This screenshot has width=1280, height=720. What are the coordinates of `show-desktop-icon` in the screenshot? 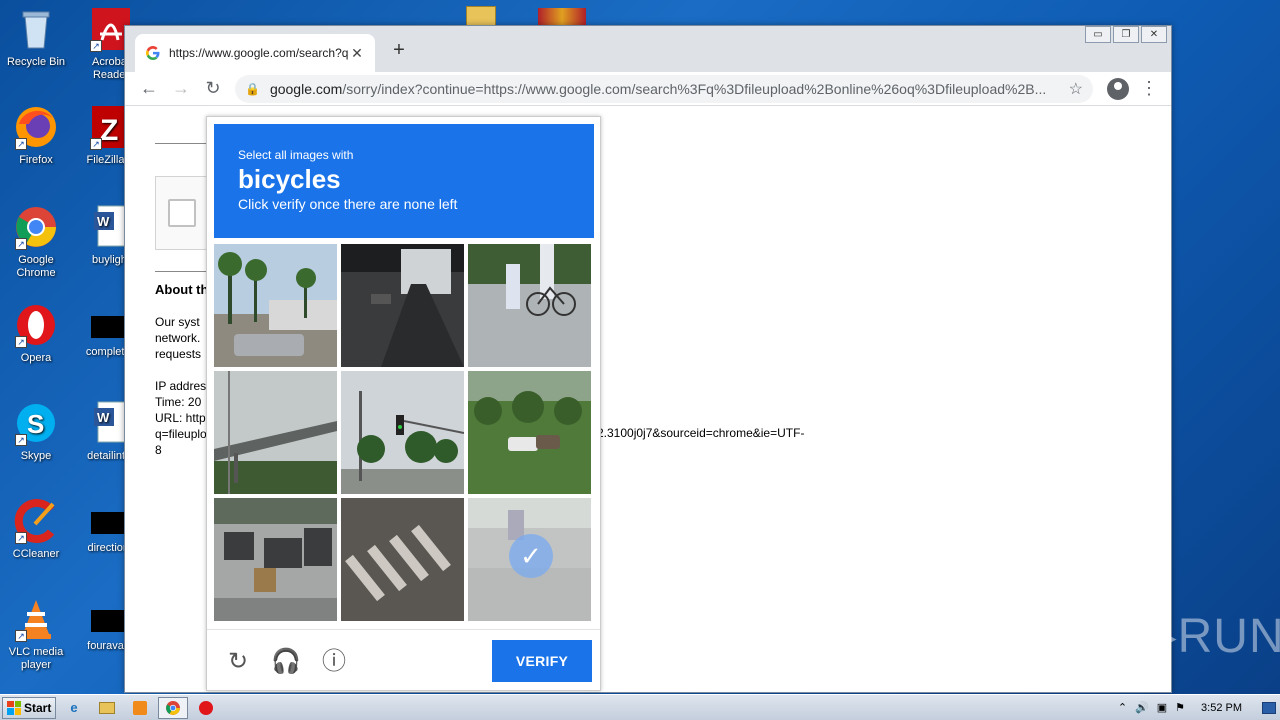 It's located at (1269, 707).